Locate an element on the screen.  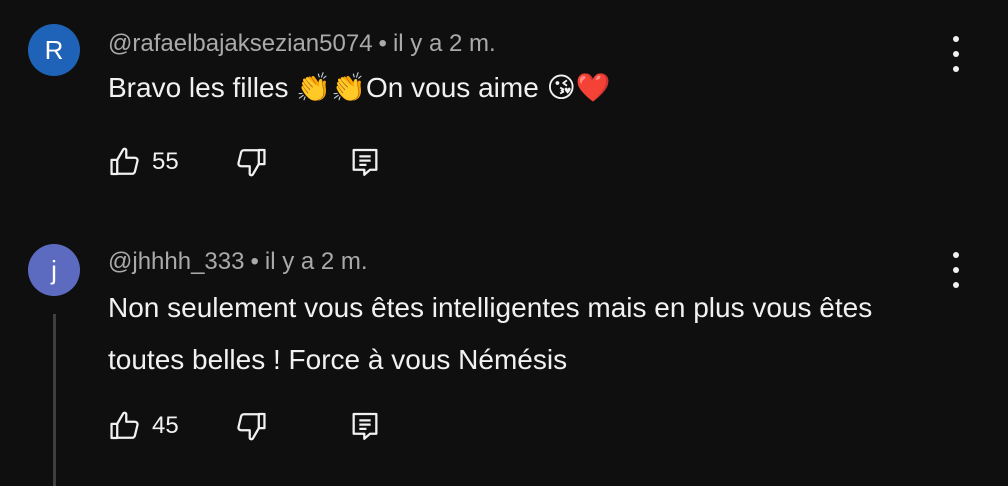
comment-author: @jhhhh_333 is located at coordinates (176, 261).